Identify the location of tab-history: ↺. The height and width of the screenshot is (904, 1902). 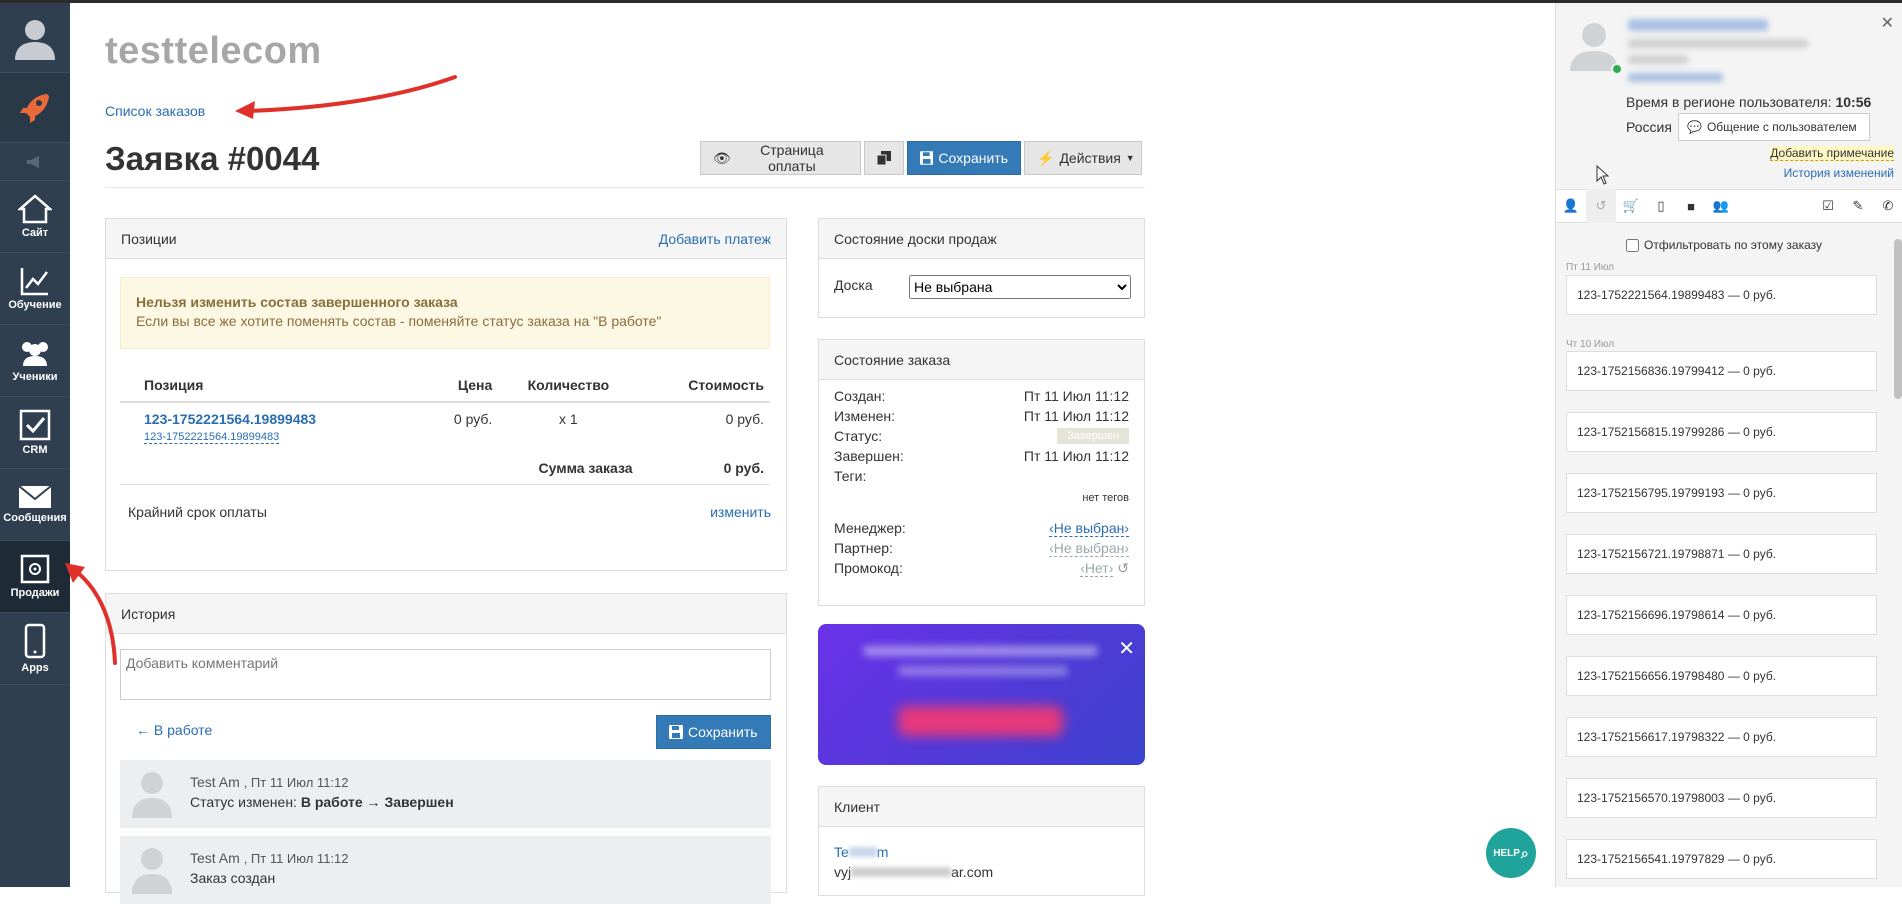
(1601, 206).